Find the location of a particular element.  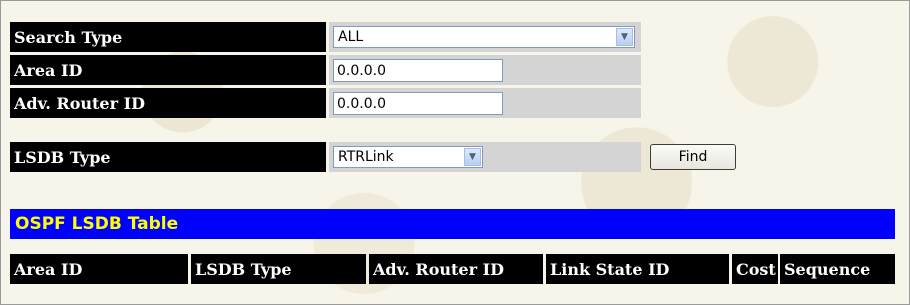

find-button-label: Find is located at coordinates (693, 157).